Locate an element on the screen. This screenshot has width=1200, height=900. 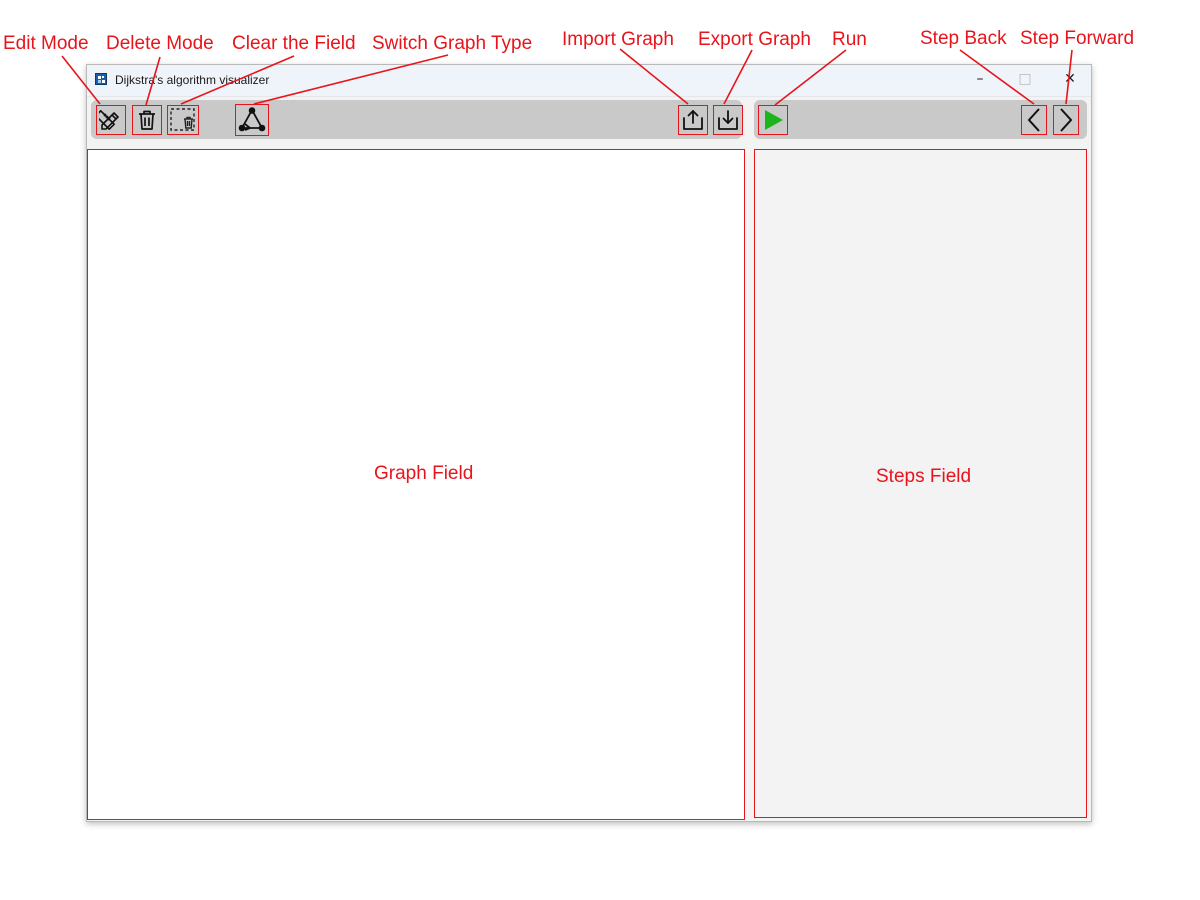
annotation-step-back: Step Back is located at coordinates (963, 38).